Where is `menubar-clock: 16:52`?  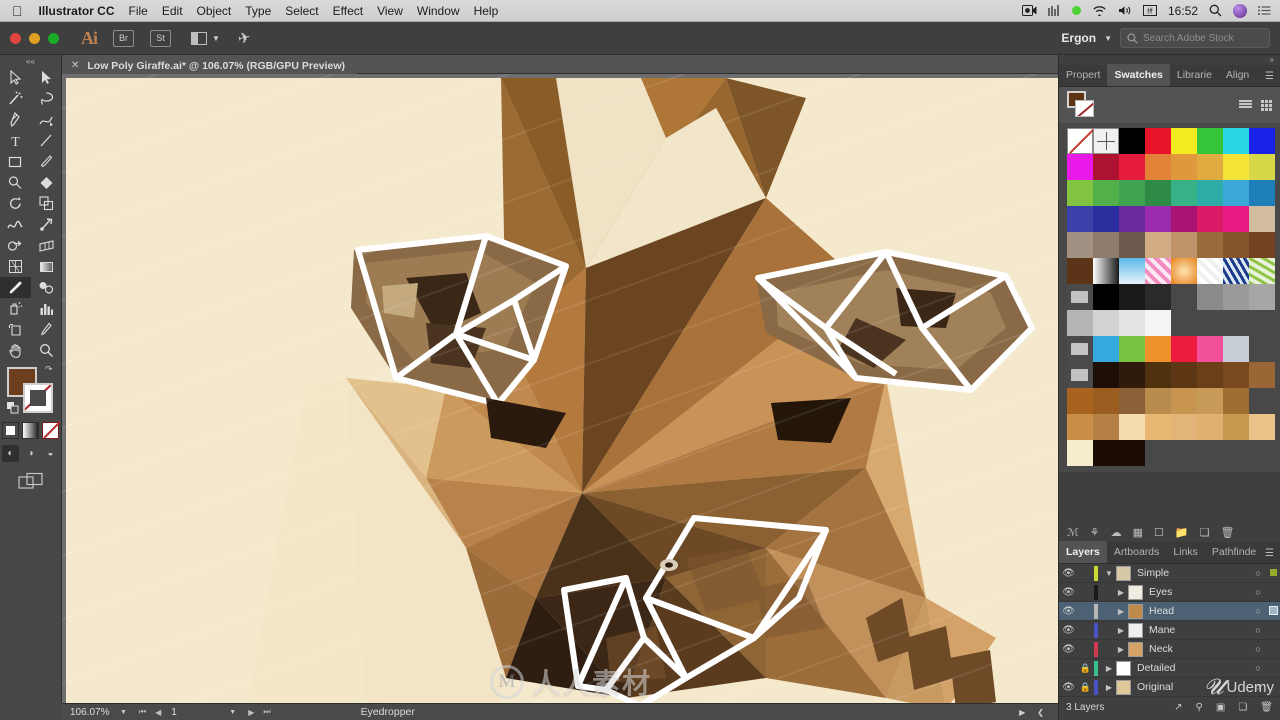 menubar-clock: 16:52 is located at coordinates (1183, 11).